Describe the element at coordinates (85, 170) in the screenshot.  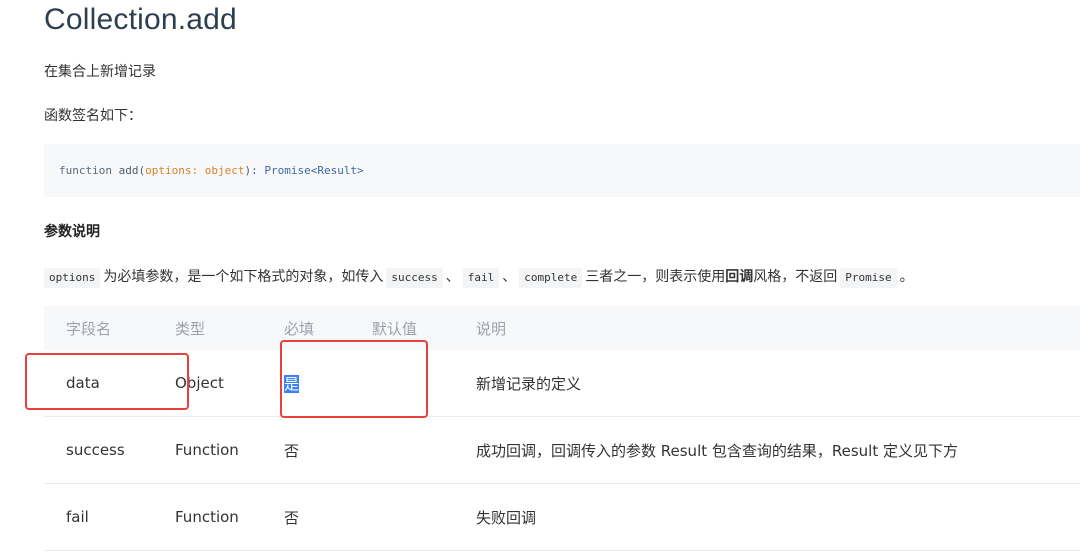
I see `code-keyword: function` at that location.